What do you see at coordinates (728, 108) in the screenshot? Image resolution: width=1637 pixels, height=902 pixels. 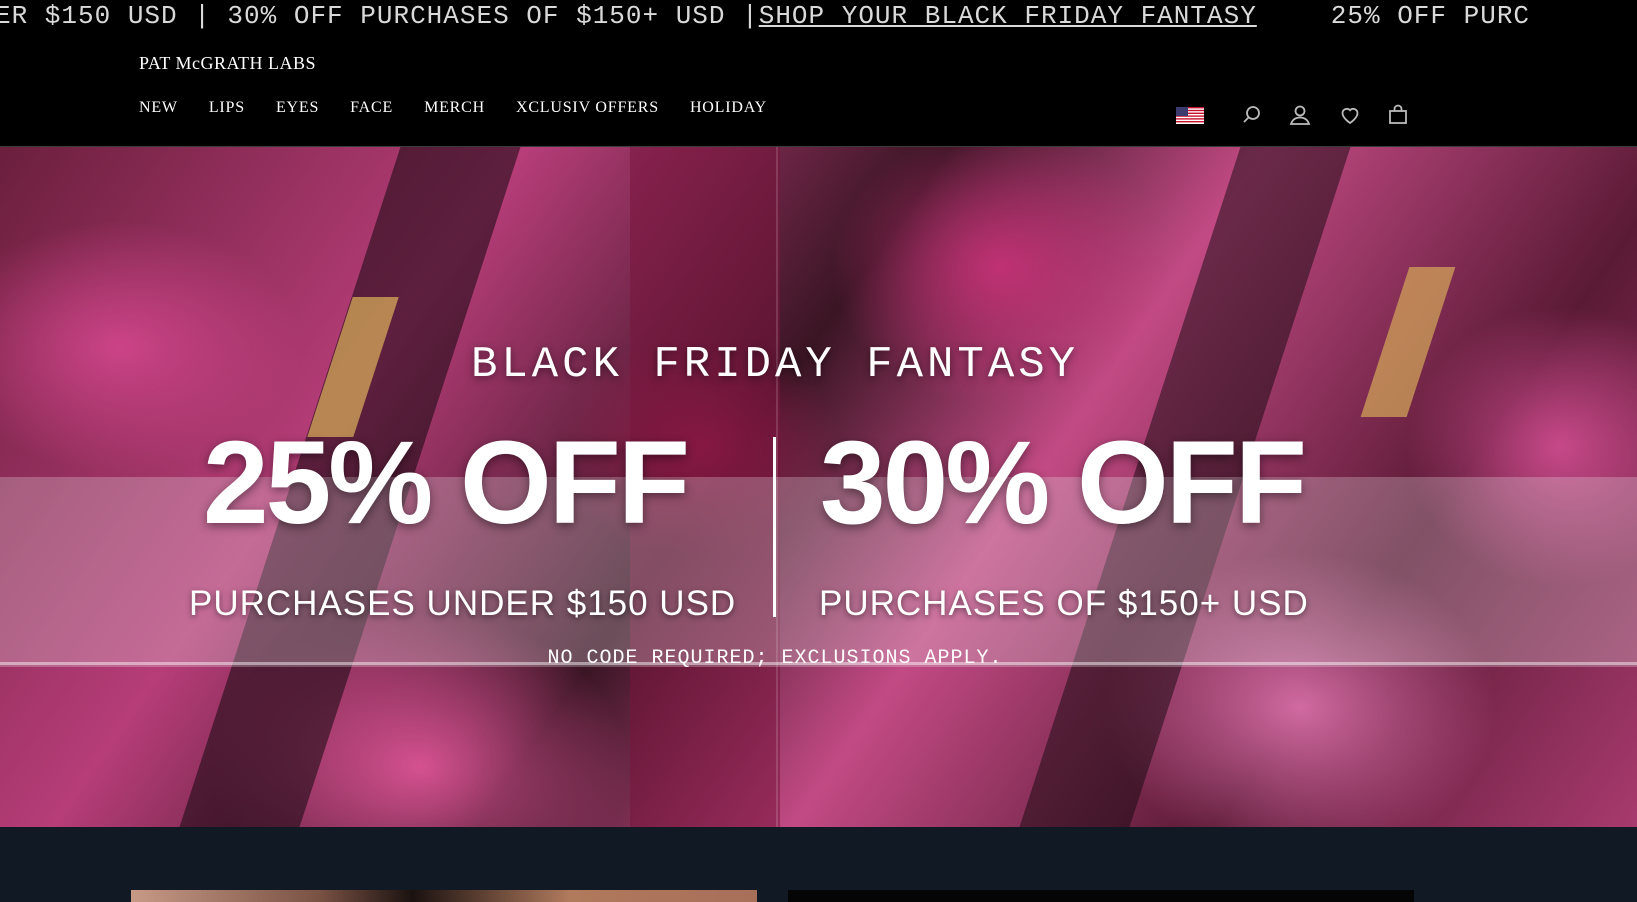 I see `nav-item-holiday: HOLIDAY` at bounding box center [728, 108].